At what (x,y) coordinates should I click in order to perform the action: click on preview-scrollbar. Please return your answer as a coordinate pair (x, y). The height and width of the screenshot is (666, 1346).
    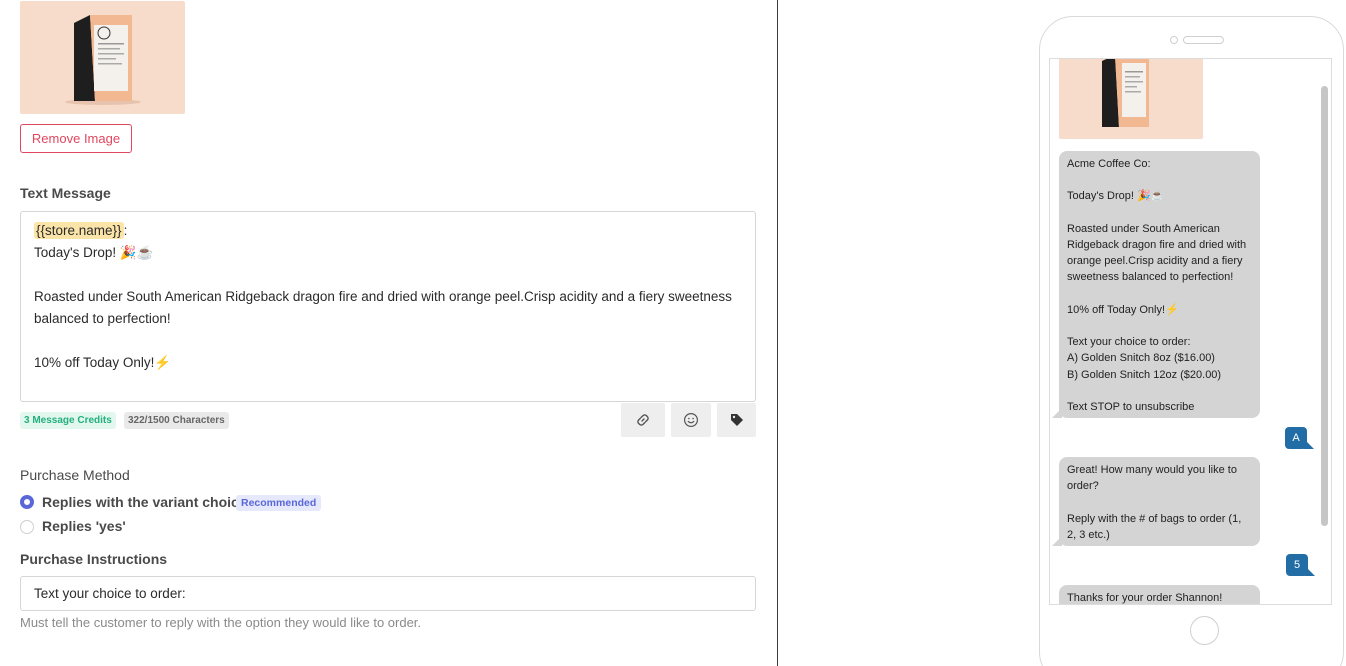
    Looking at the image, I should click on (1324, 306).